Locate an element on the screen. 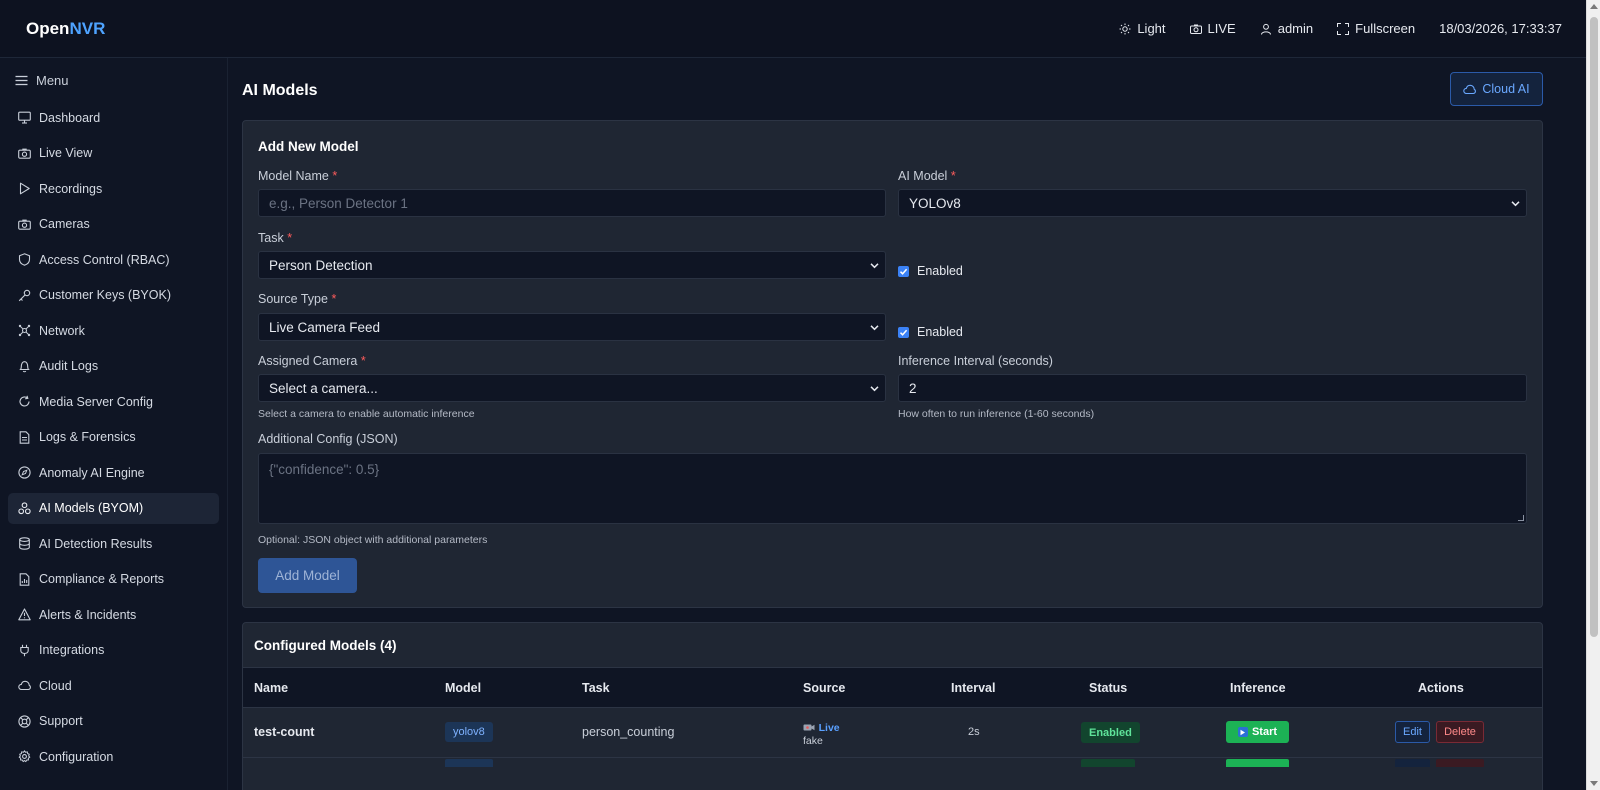  sidebar-item-label: Cloud is located at coordinates (55, 685).